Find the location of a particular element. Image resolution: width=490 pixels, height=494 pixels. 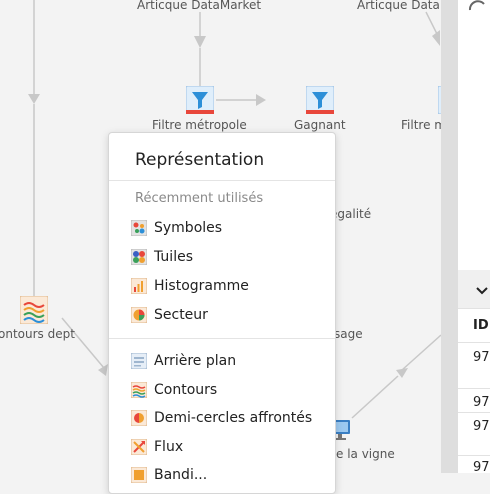

menu-item-label: Histogramme is located at coordinates (201, 286).